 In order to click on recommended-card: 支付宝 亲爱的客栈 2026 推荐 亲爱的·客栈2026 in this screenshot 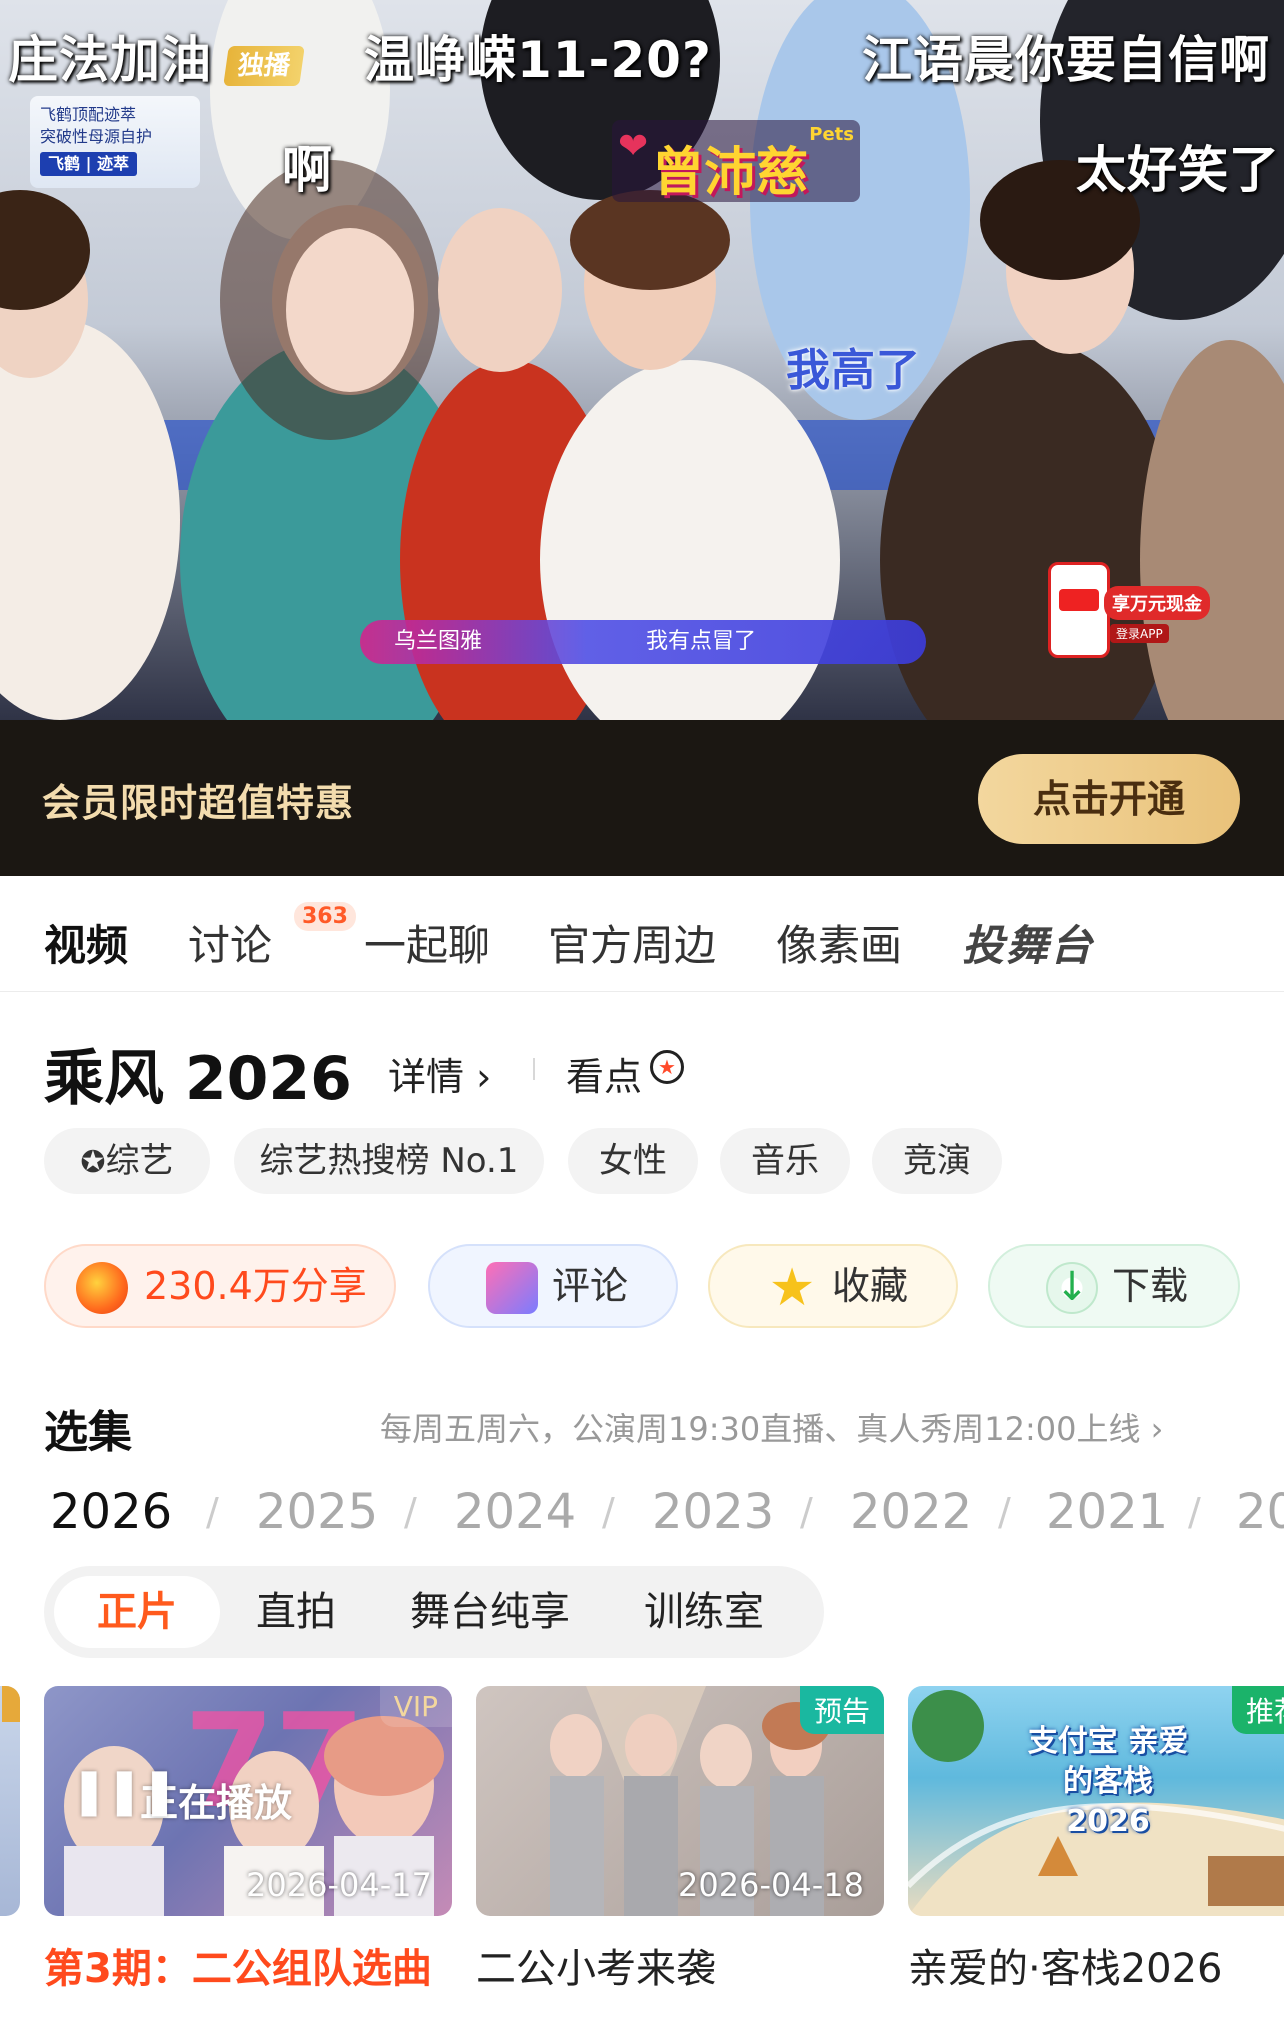, I will do `click(1096, 1840)`.